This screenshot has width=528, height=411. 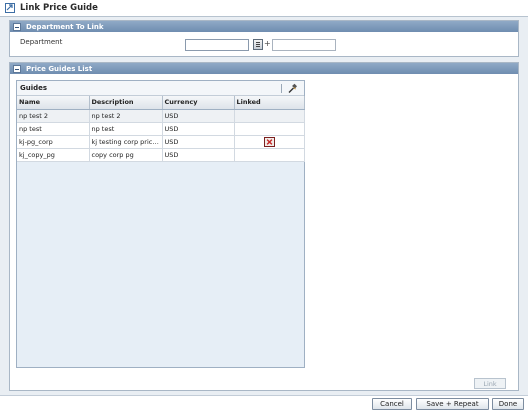 I want to click on department-panel-title: Department To Link, so click(x=65, y=26).